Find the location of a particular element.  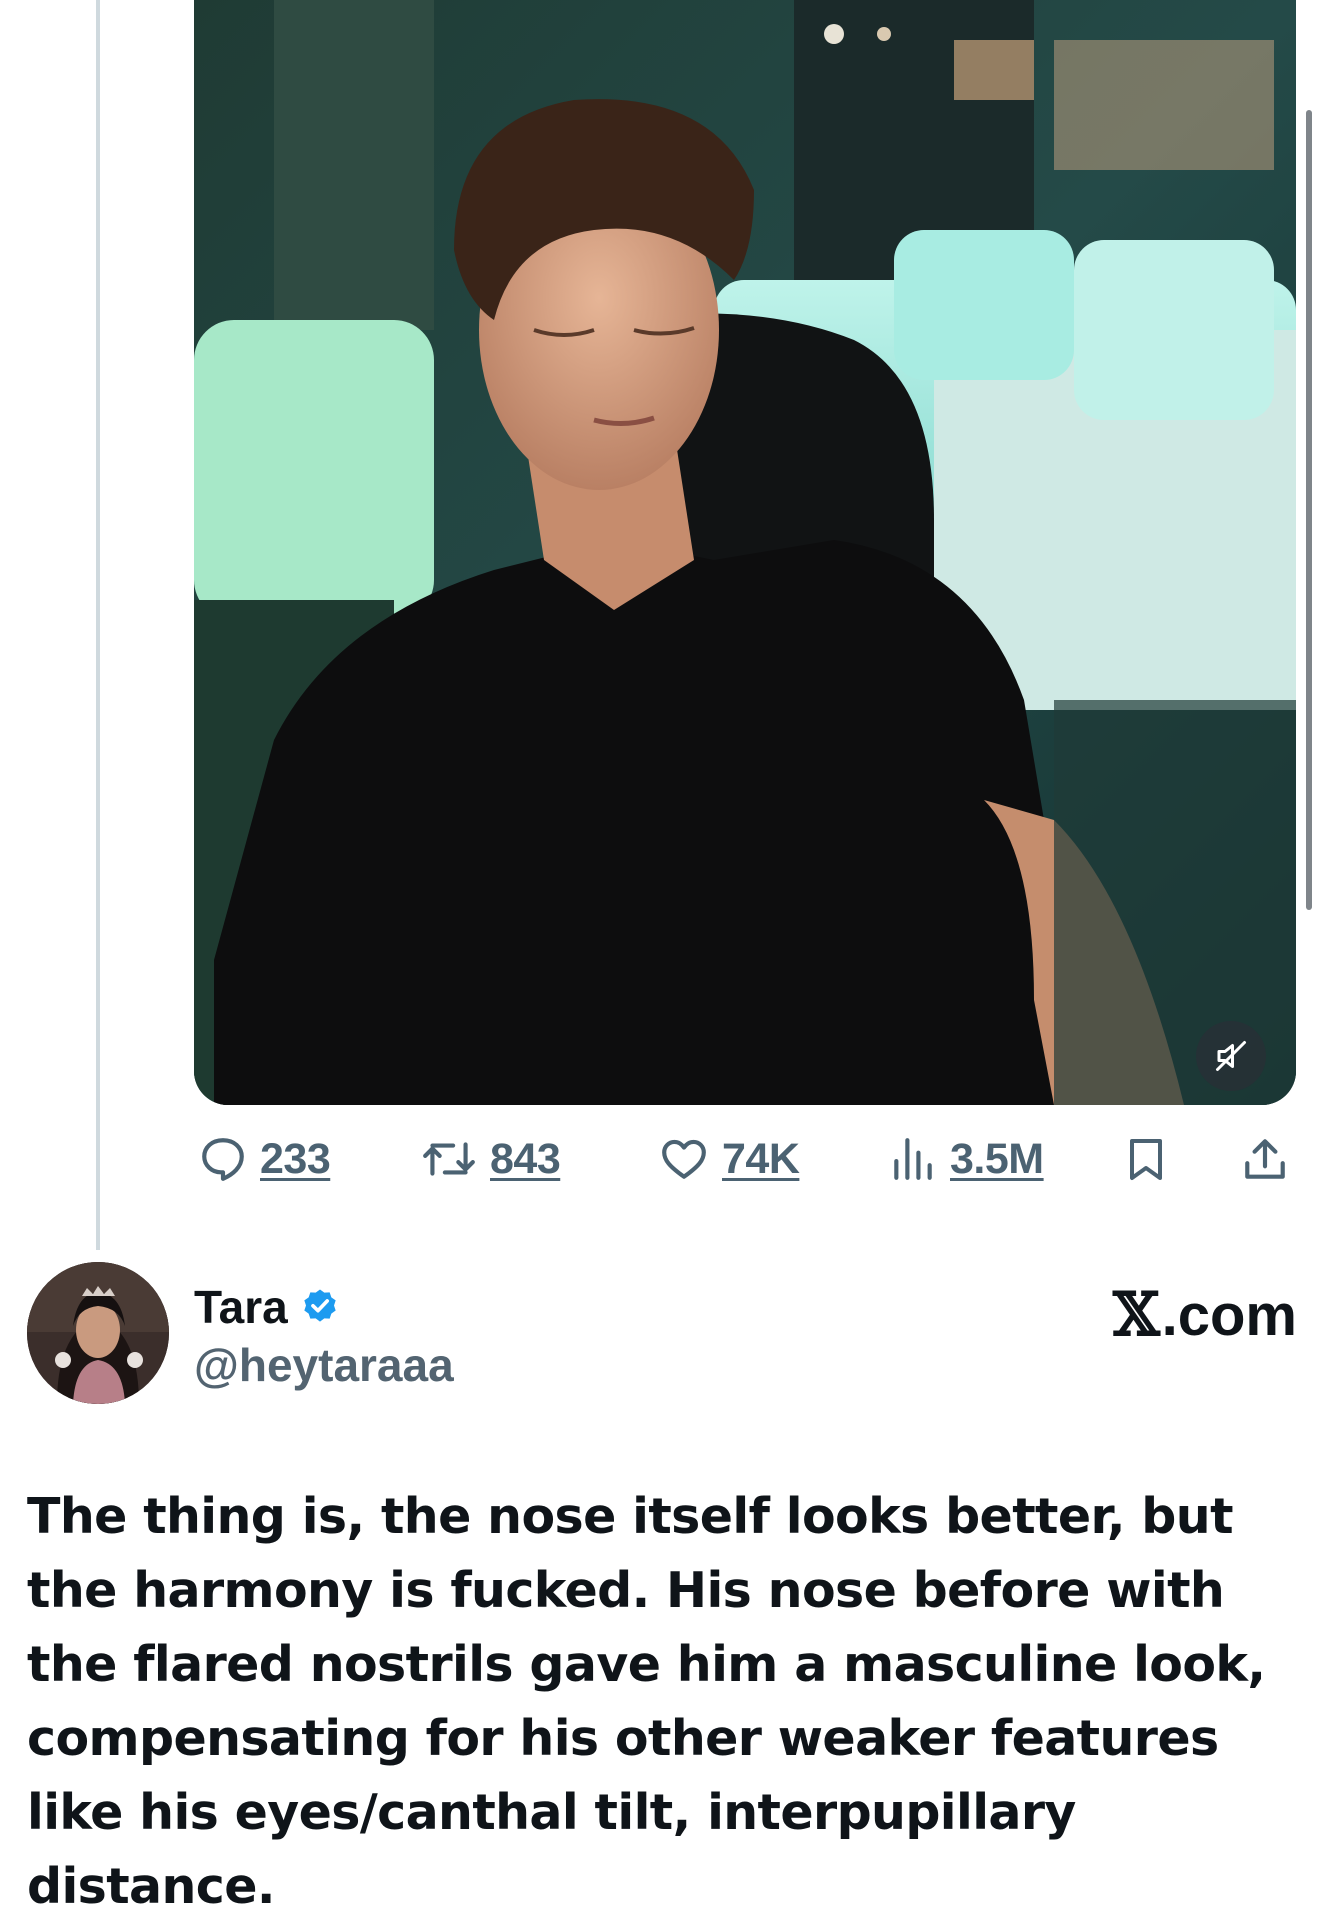

mute-button is located at coordinates (1231, 1056).